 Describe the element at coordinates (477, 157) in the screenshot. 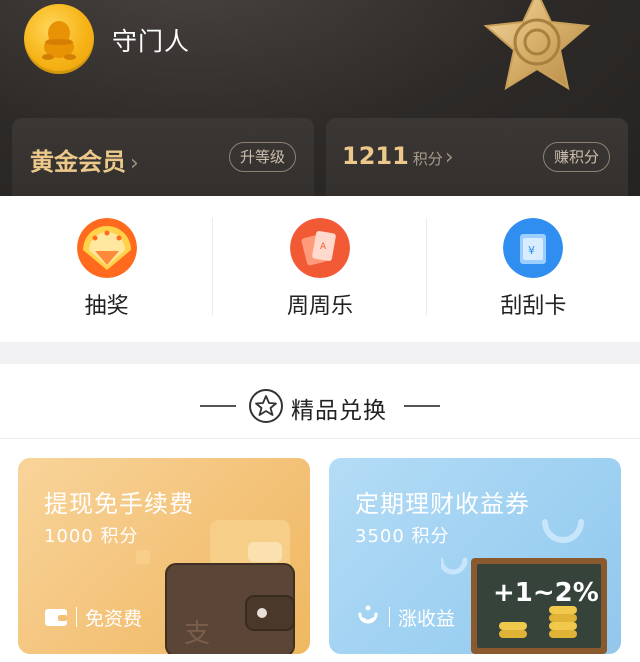

I see `points-card: 1211 积分› 赚积分` at that location.